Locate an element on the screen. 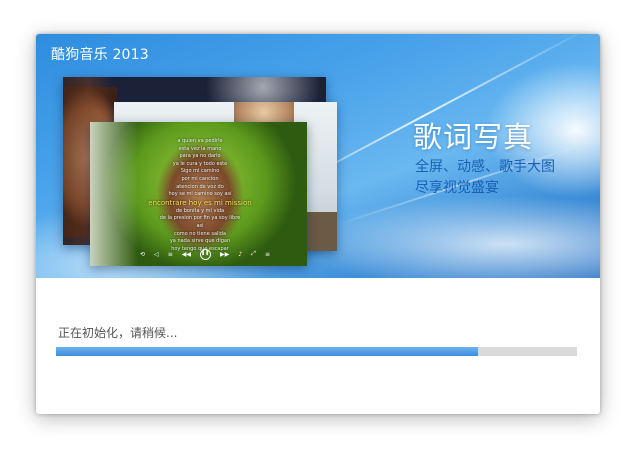 This screenshot has width=636, height=450. player-controls: ⟲ ◁ ≡ ◀◀ ❚❚ ▶▶ ♪ ⤢ ≡ is located at coordinates (205, 254).